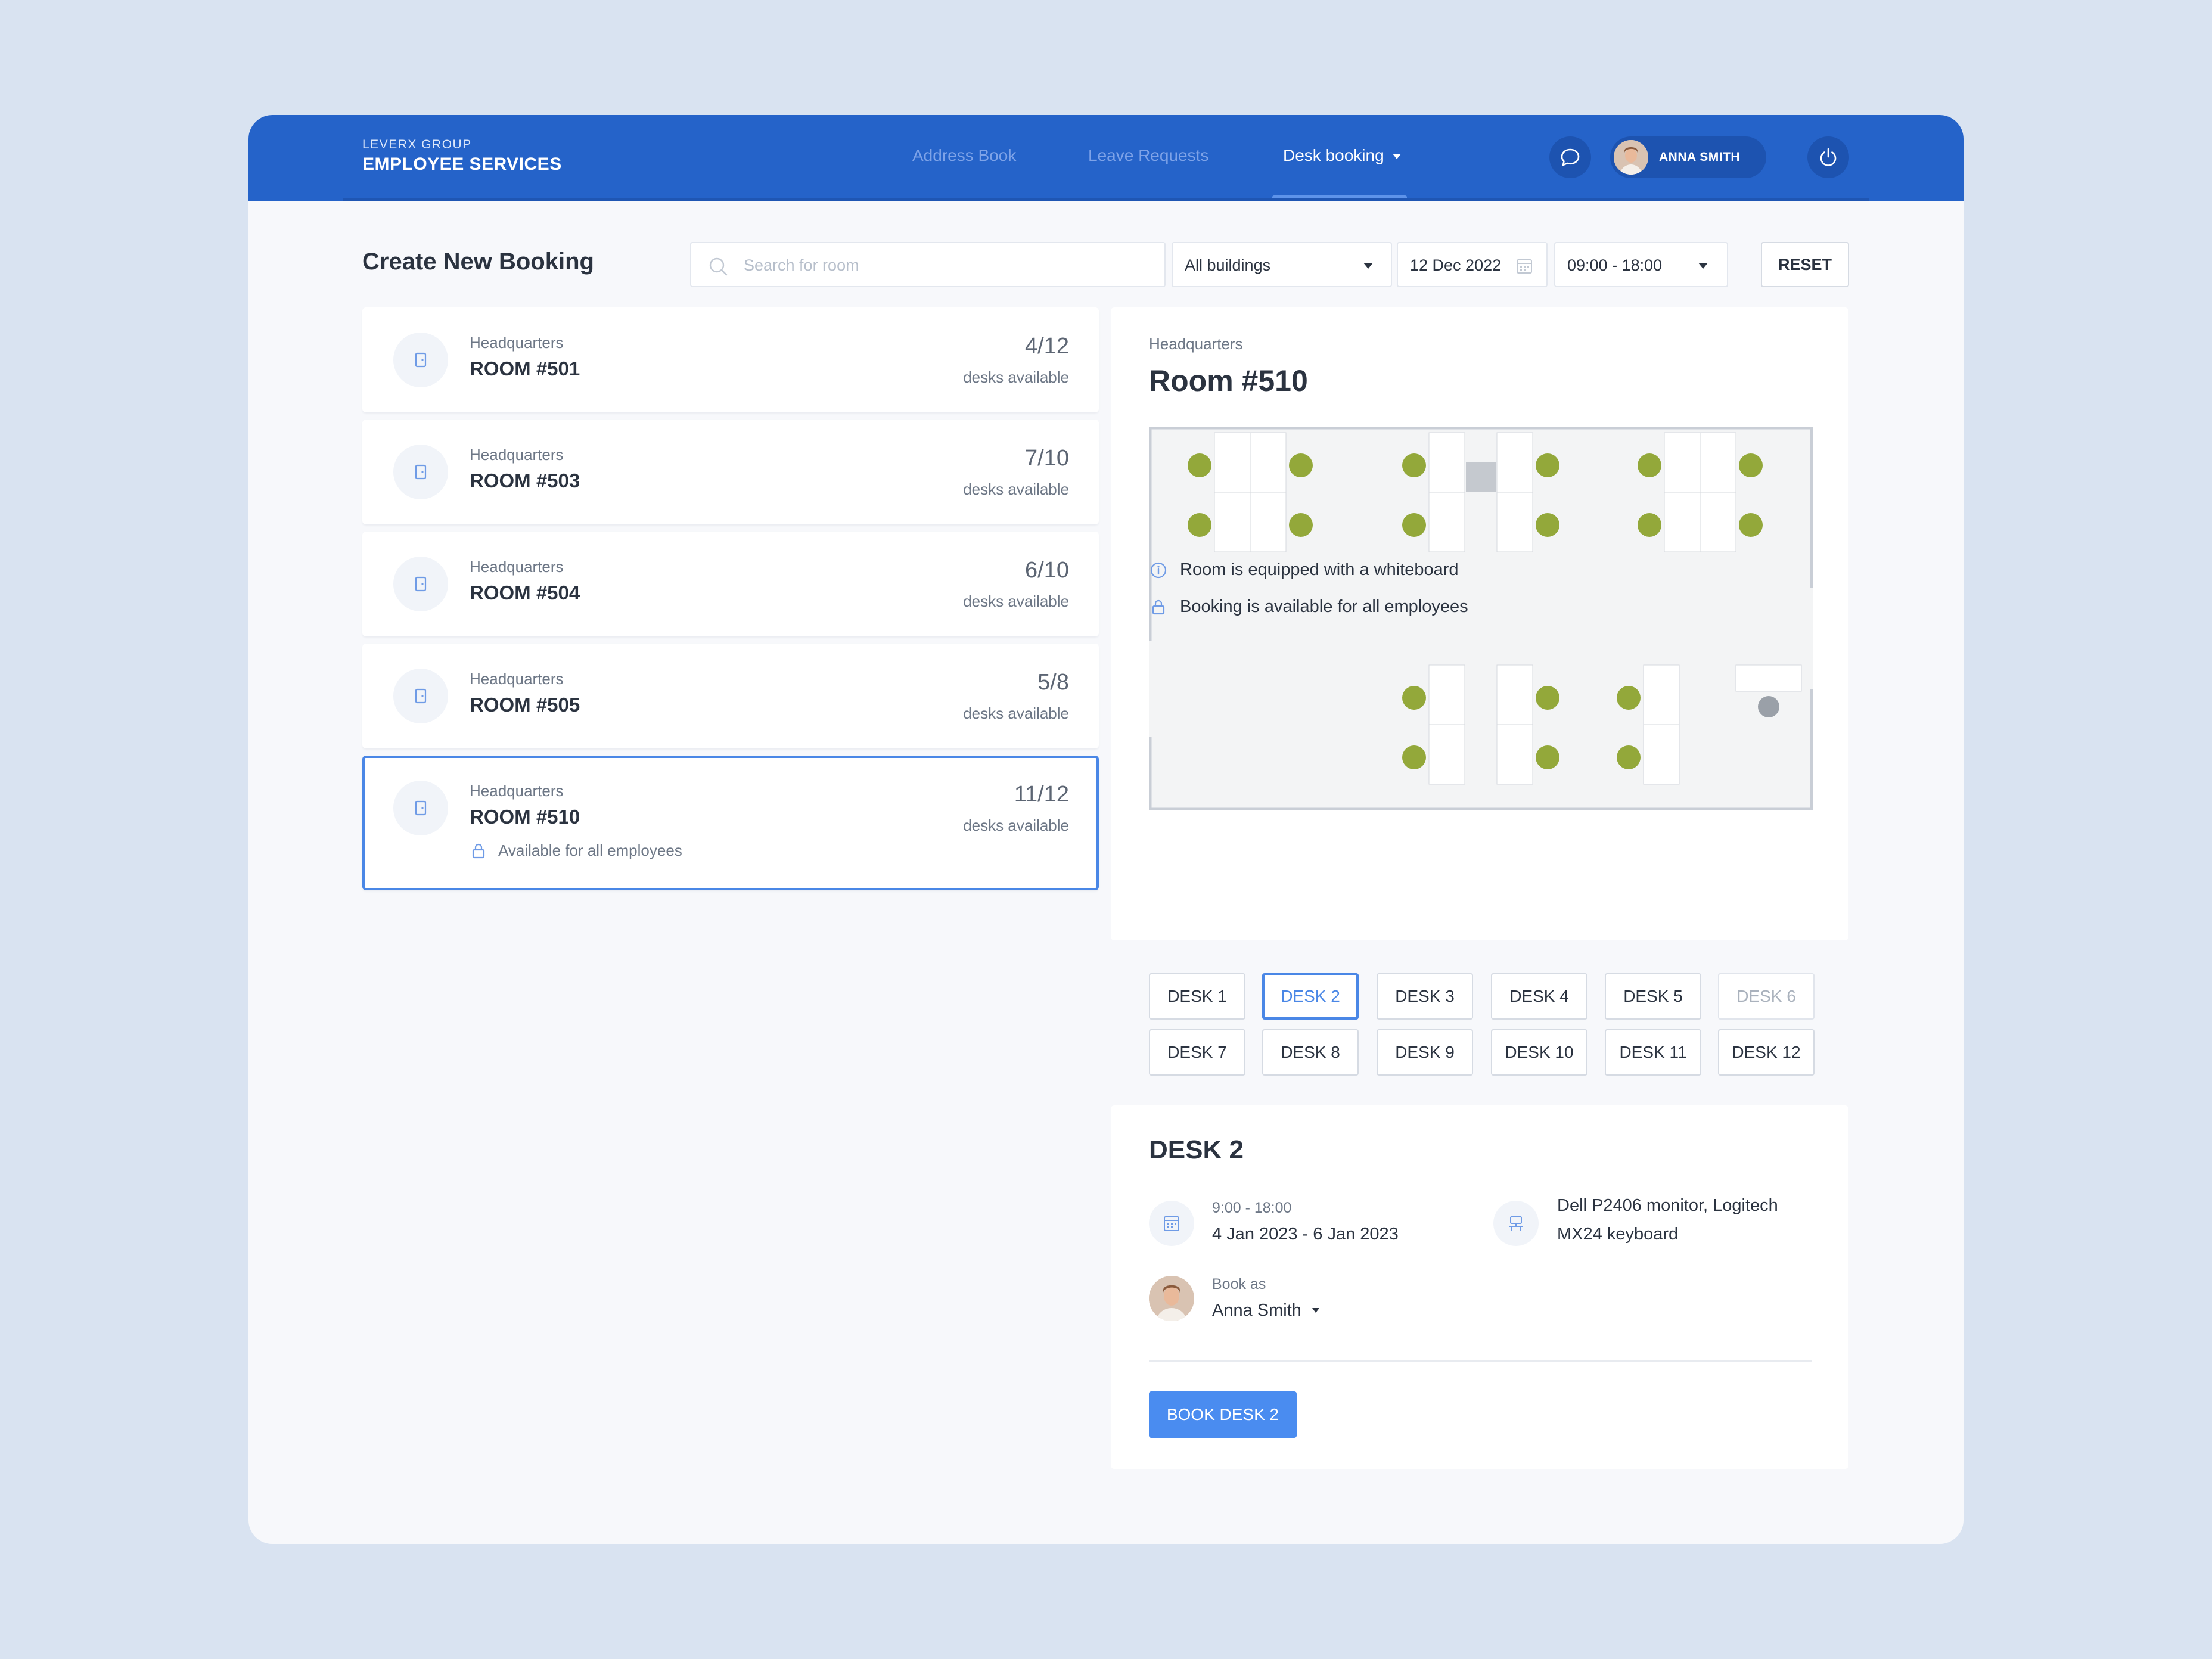  I want to click on search-input: Search for room, so click(928, 264).